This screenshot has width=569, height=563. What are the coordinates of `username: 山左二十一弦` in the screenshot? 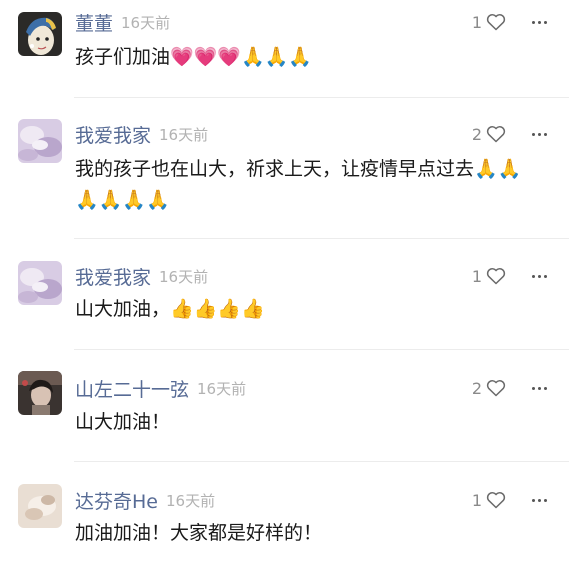 It's located at (132, 388).